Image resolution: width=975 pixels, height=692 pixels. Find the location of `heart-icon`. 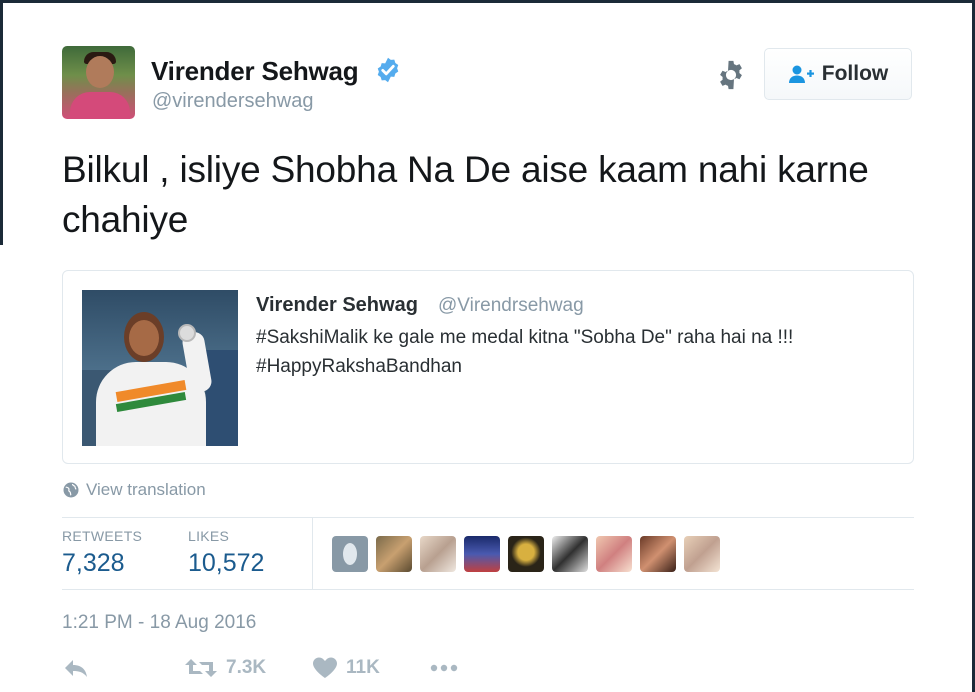

heart-icon is located at coordinates (325, 667).